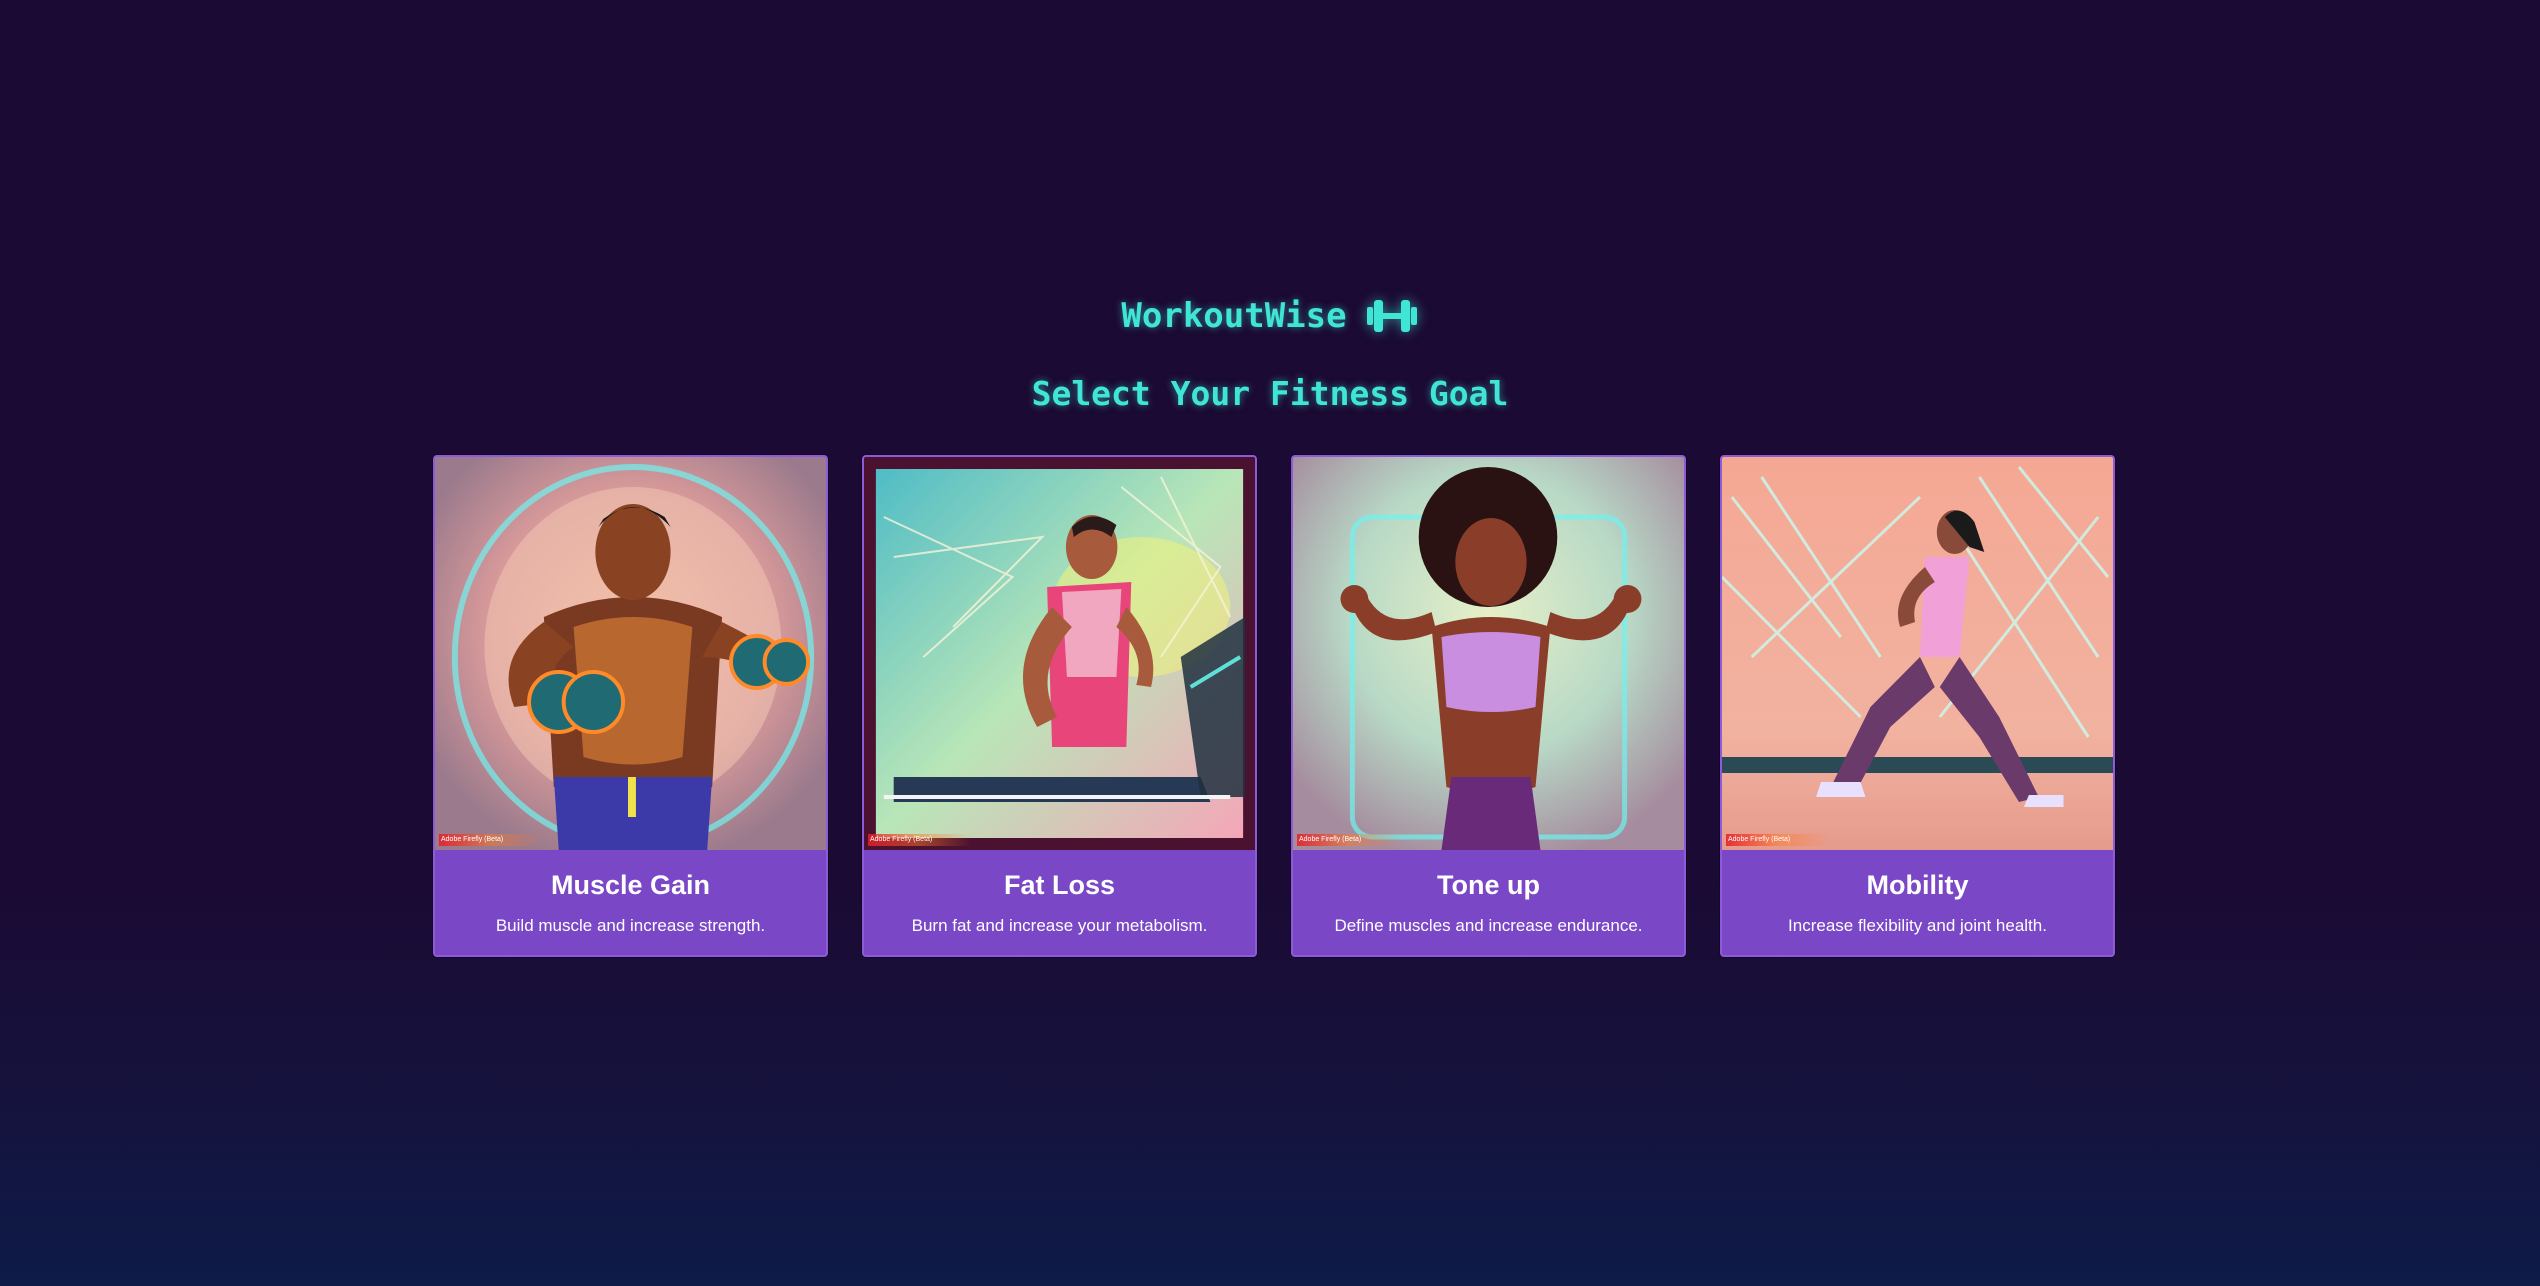 The image size is (2540, 1286). I want to click on tone-up-illustration: Adobe Firefly (Beta), so click(1488, 653).